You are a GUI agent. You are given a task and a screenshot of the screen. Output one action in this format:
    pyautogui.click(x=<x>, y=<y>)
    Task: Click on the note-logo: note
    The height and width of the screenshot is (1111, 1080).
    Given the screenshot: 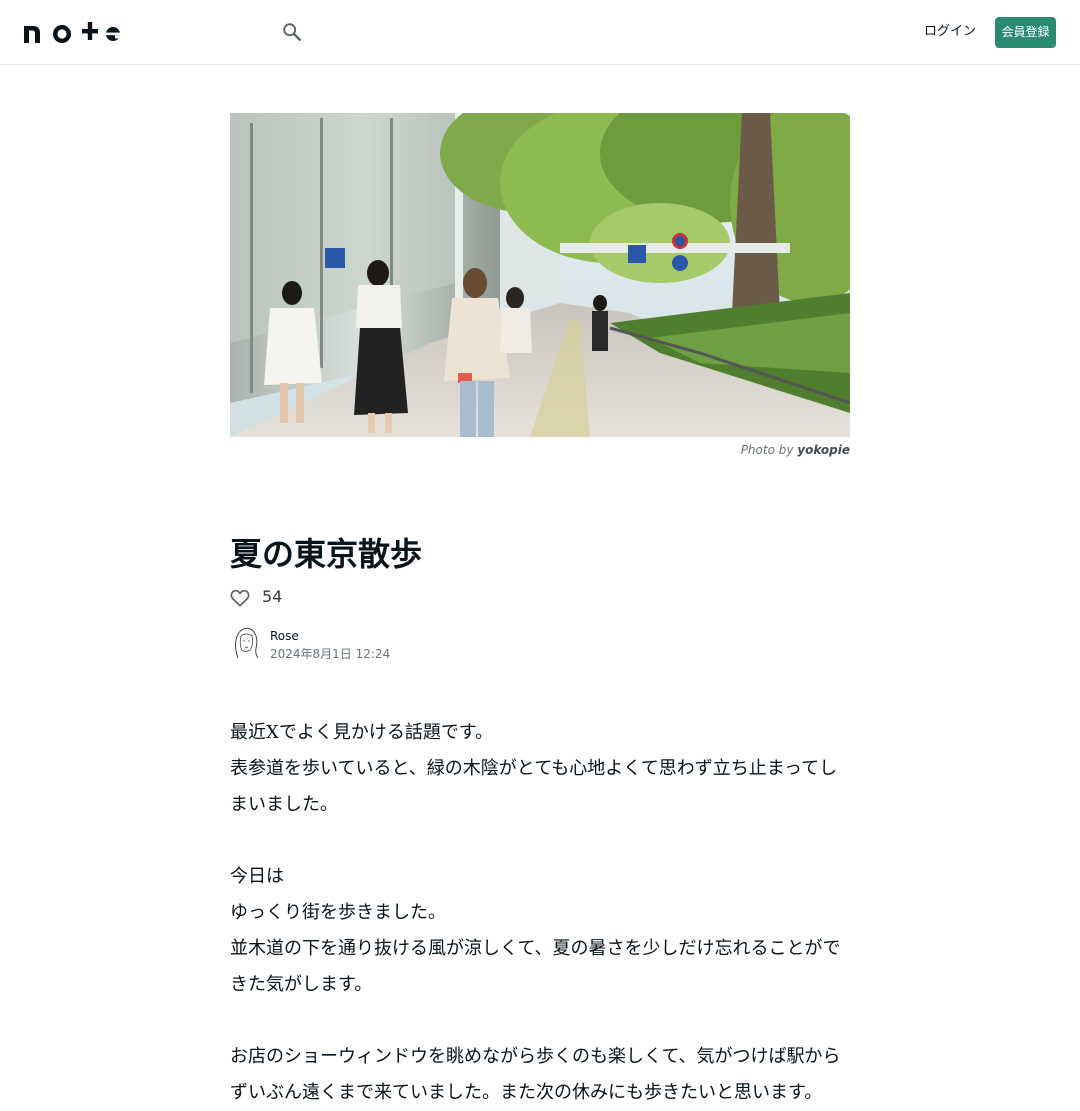 What is the action you would take?
    pyautogui.click(x=74, y=32)
    